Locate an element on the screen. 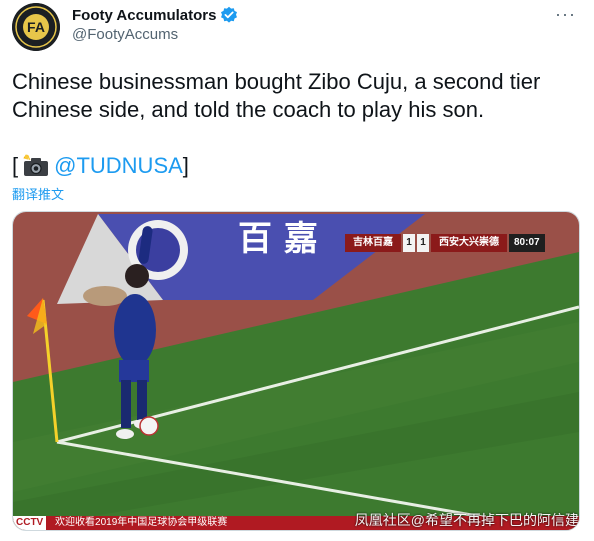 The height and width of the screenshot is (541, 594). ticker-station-logo: CCTV is located at coordinates (30, 523).